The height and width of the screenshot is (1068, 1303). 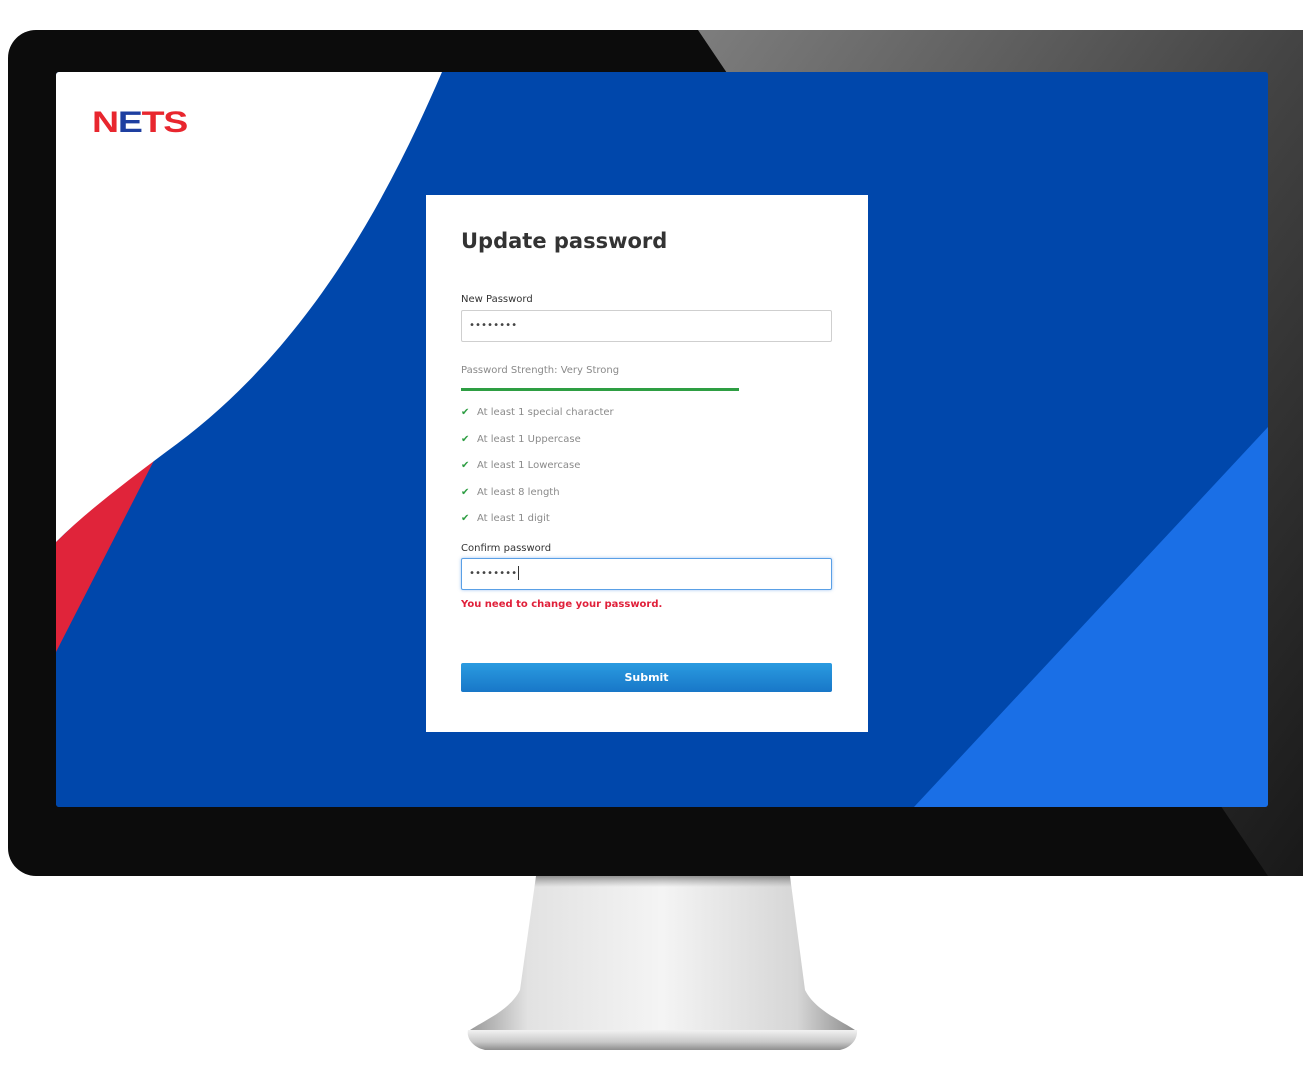 I want to click on confirm-password-value: ••••••••, so click(x=493, y=573).